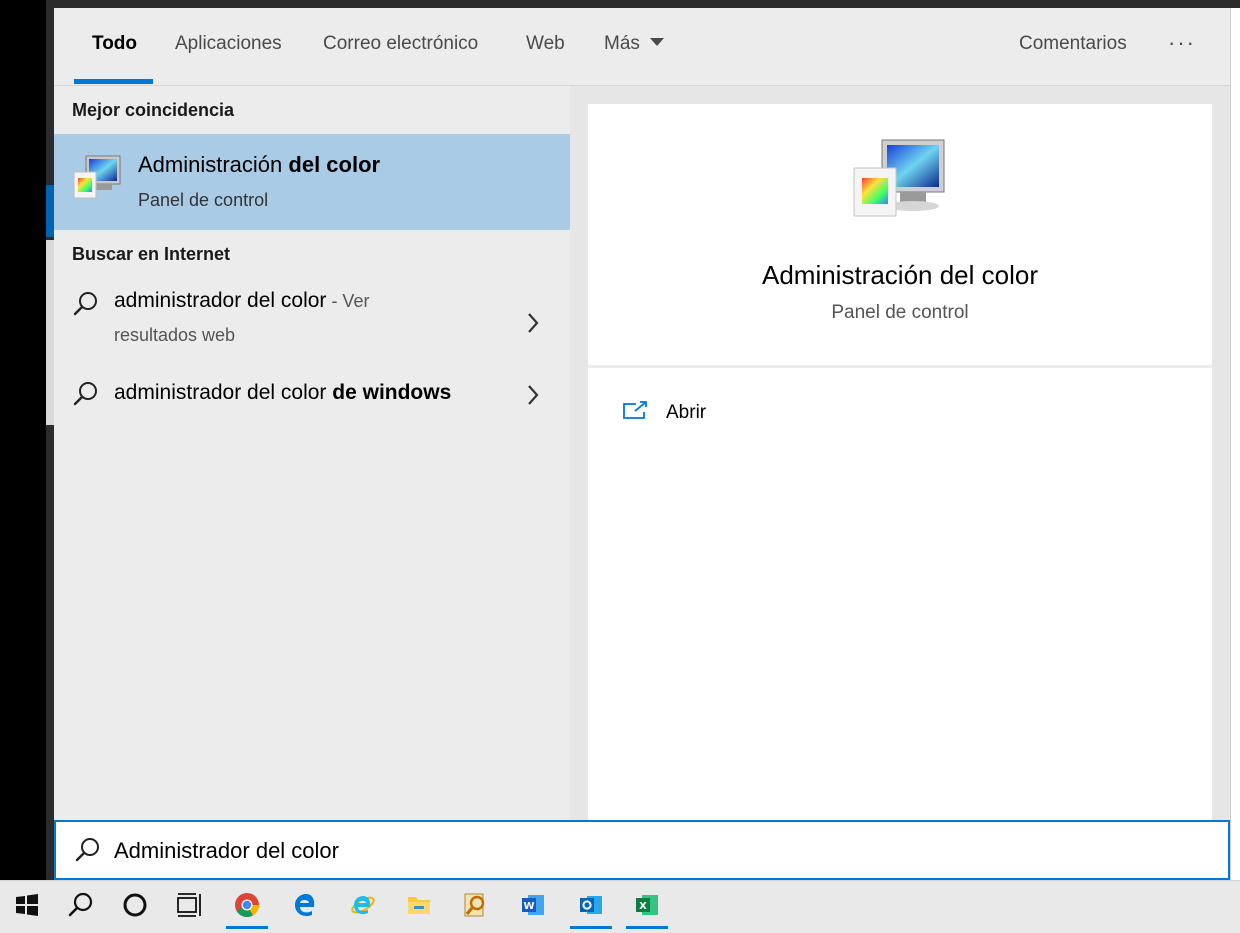 Image resolution: width=1240 pixels, height=933 pixels. Describe the element at coordinates (113, 81) in the screenshot. I see `active-tab-indicator` at that location.